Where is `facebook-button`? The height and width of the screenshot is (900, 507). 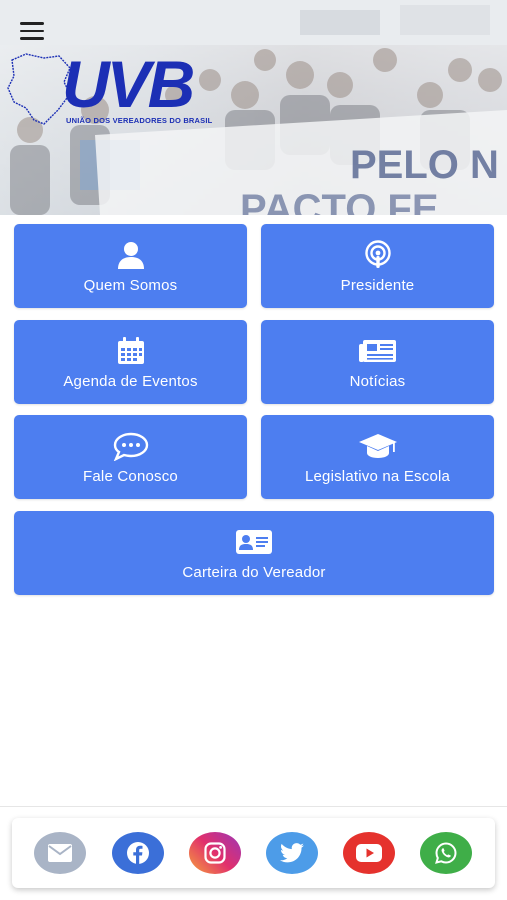
facebook-button is located at coordinates (138, 853).